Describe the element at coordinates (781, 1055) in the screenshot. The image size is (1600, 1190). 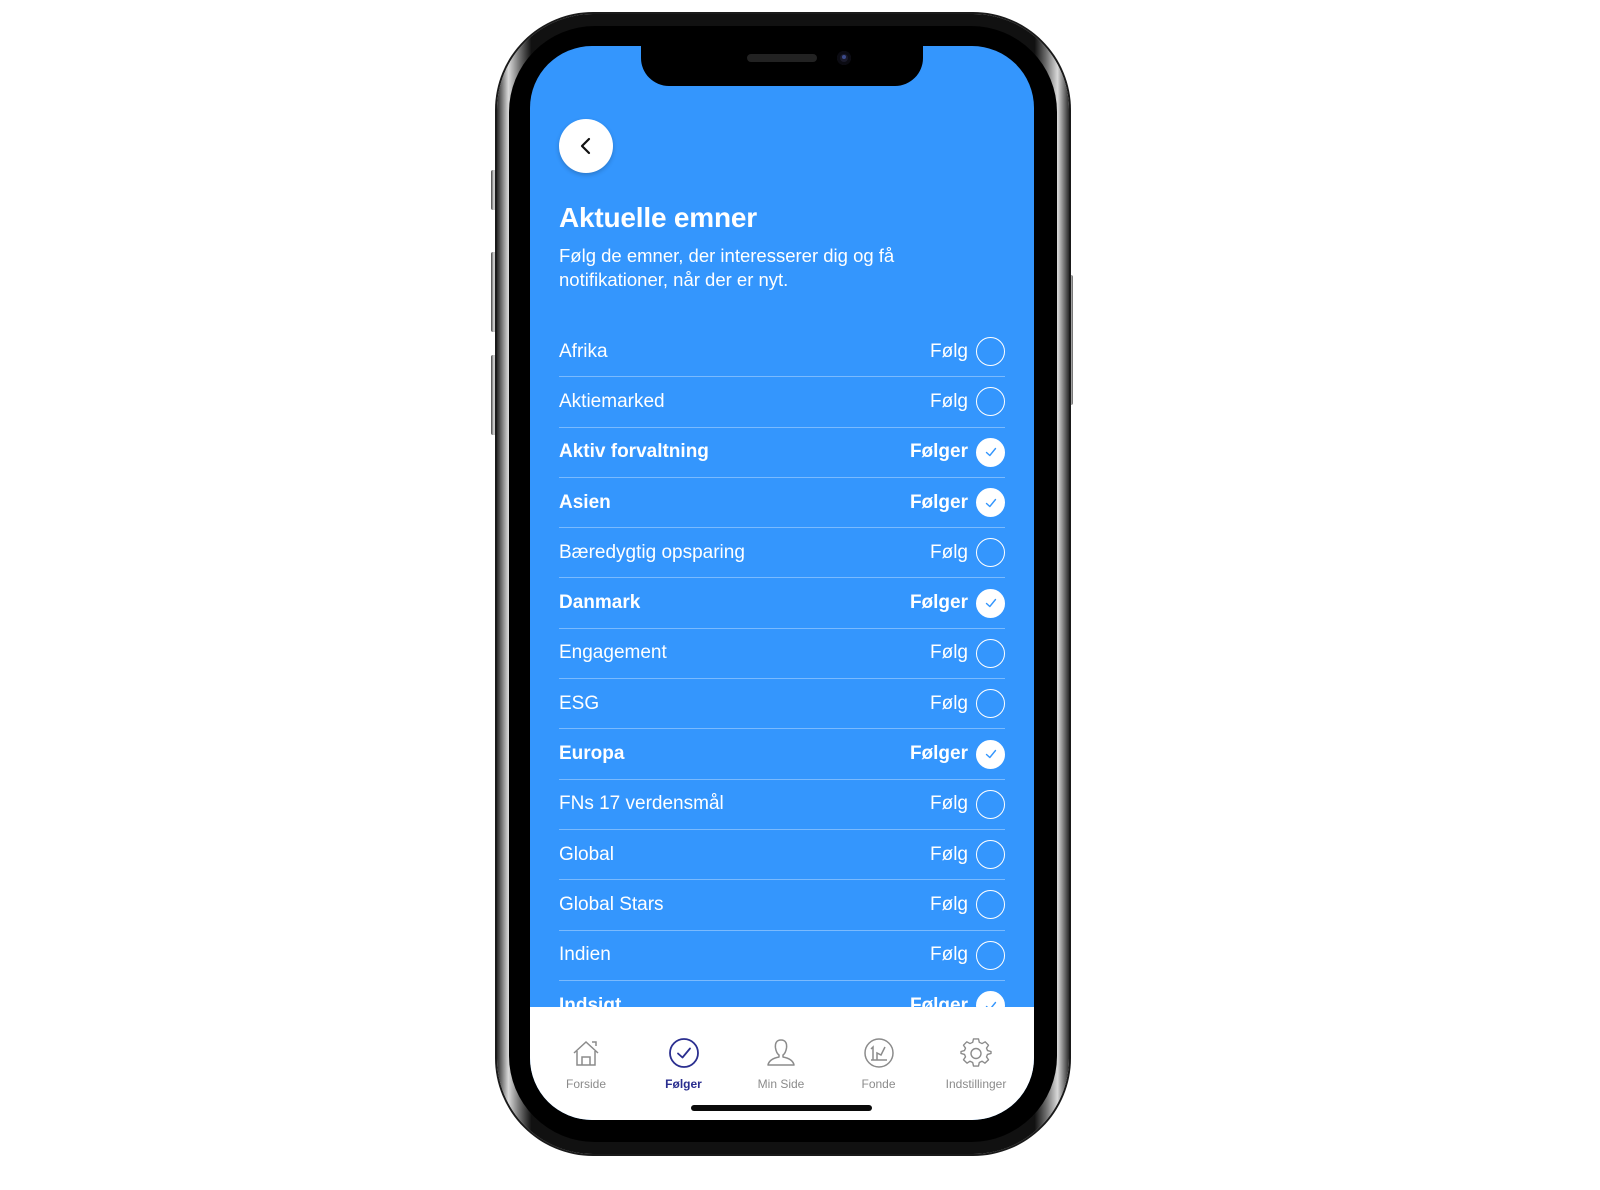
I see `person-icon` at that location.